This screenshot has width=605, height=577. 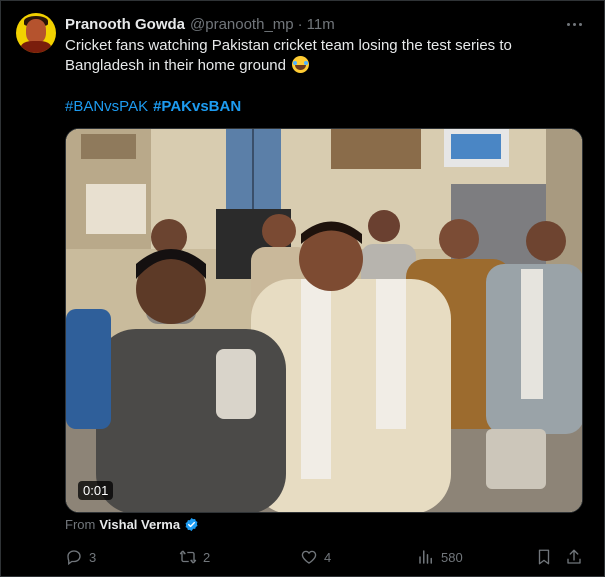 I want to click on share-icon, so click(x=574, y=556).